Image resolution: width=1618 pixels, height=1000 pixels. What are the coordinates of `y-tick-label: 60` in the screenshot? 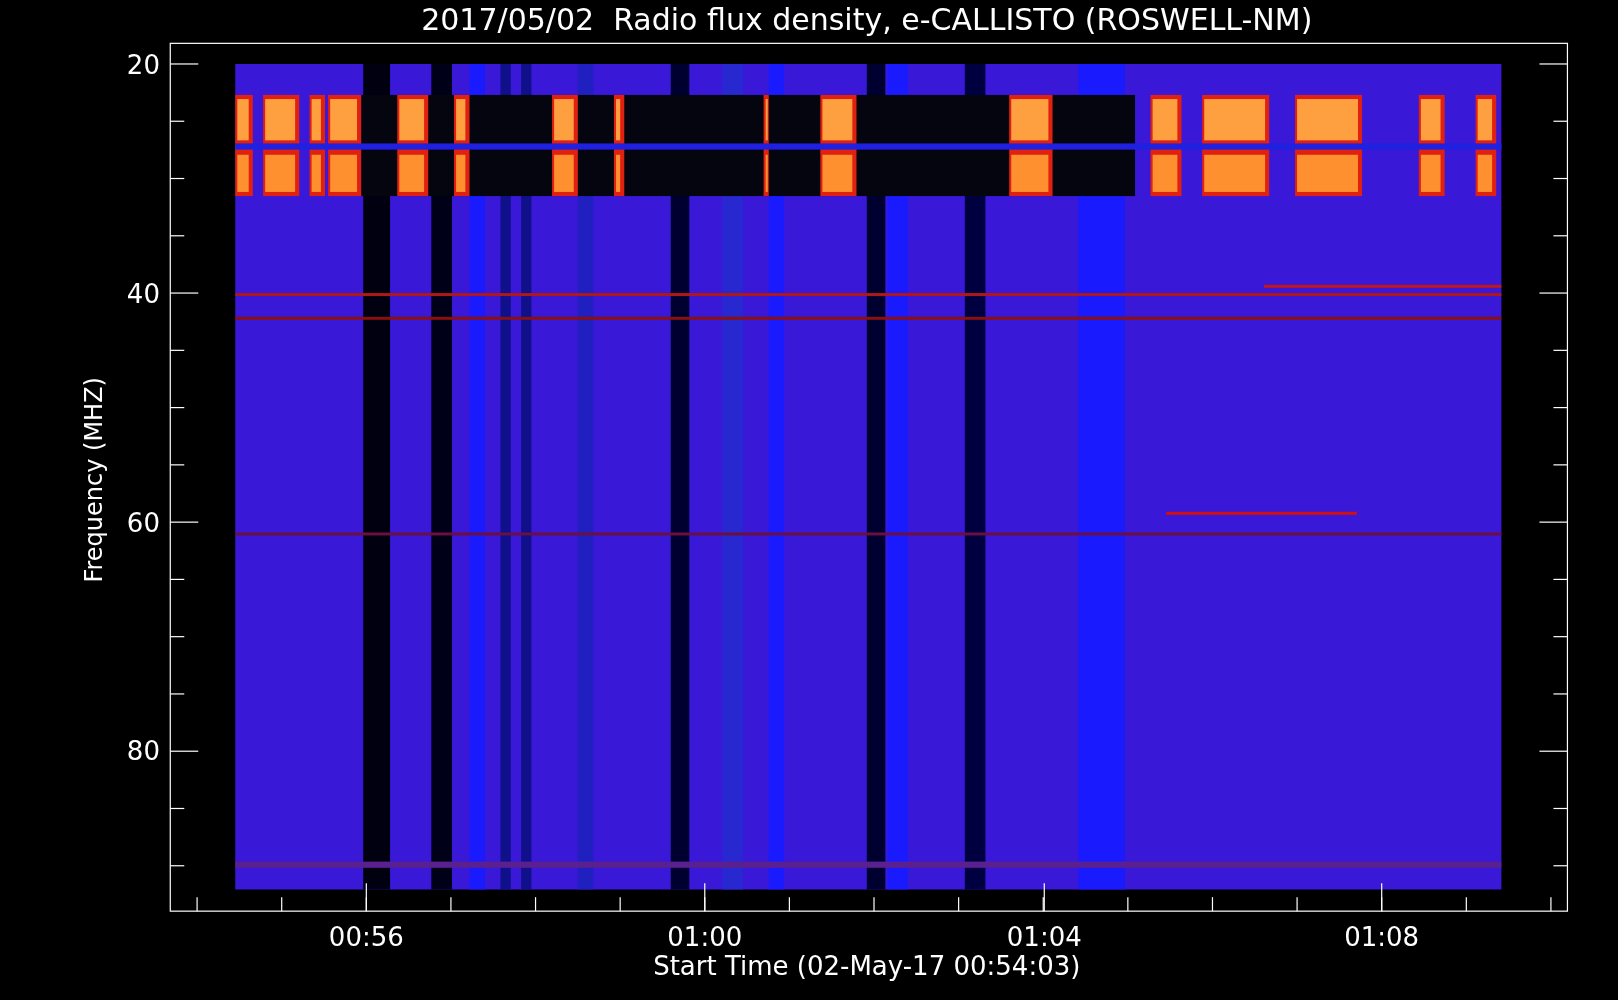 It's located at (143, 523).